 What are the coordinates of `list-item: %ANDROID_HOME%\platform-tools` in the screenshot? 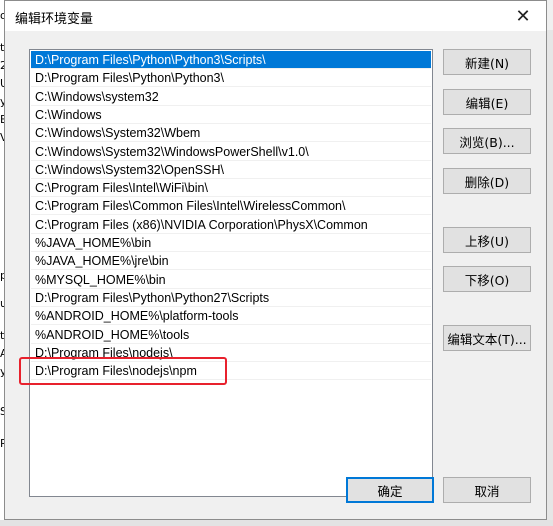 It's located at (231, 316).